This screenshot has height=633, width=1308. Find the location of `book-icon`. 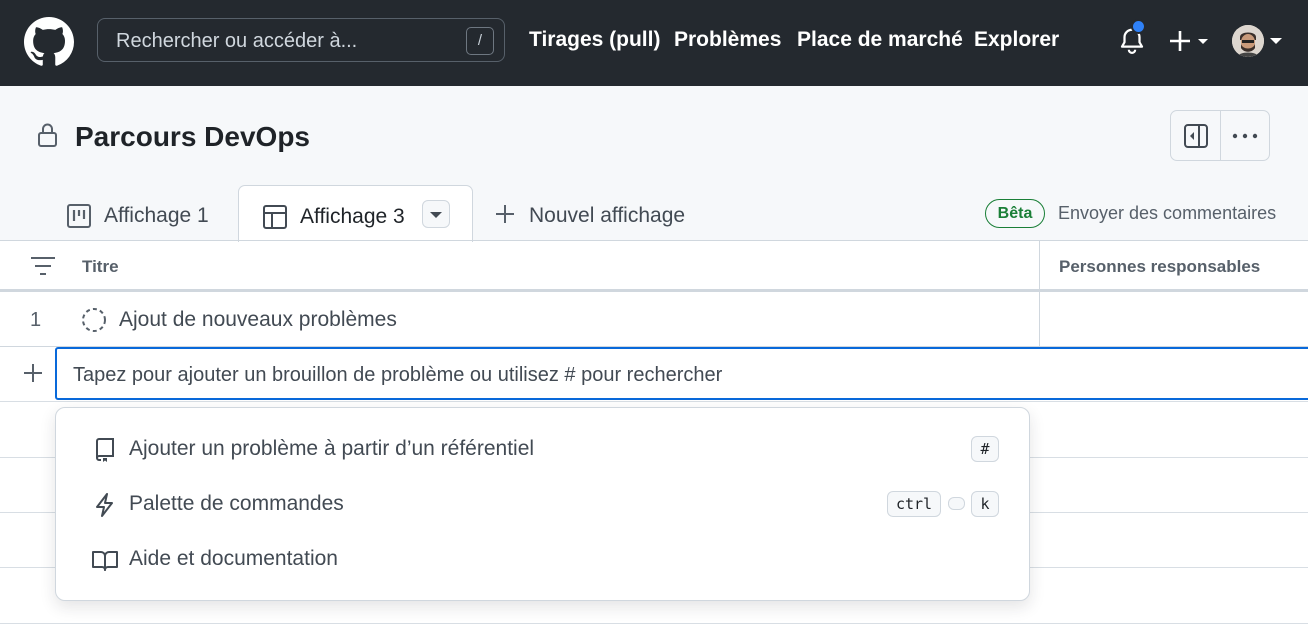

book-icon is located at coordinates (105, 560).